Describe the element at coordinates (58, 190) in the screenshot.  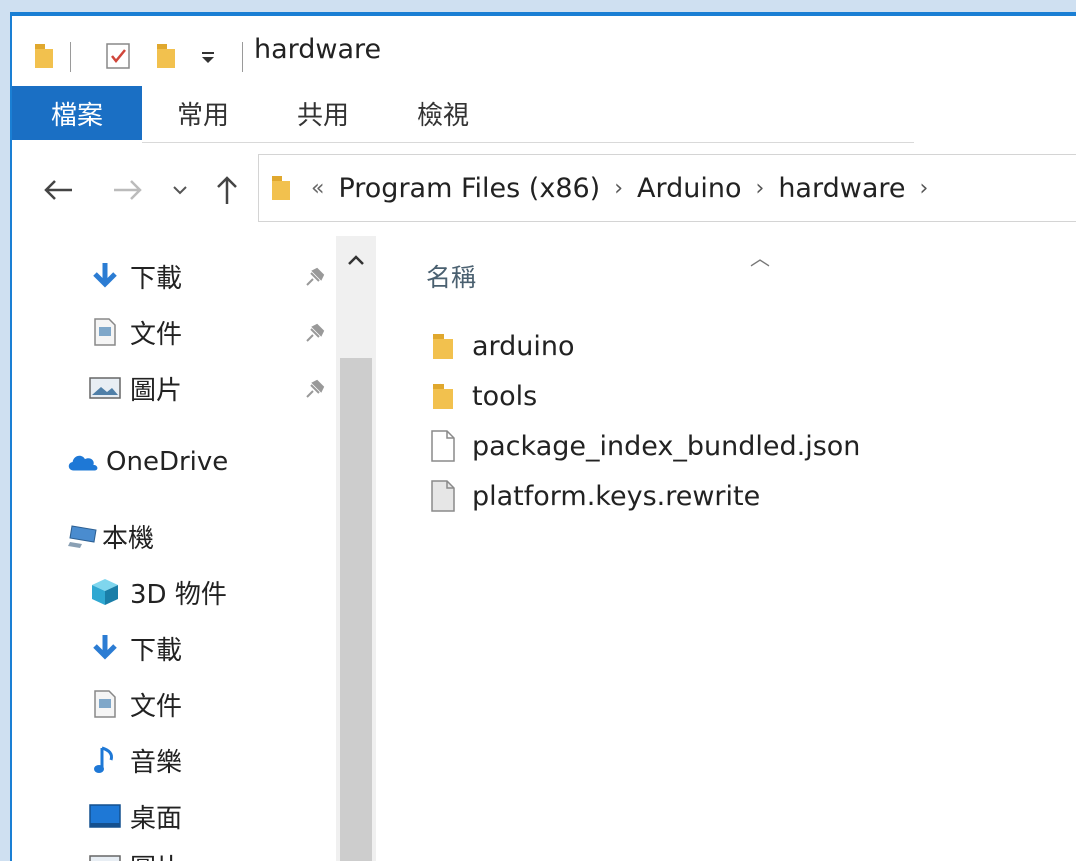
I see `back-arrow-icon` at that location.